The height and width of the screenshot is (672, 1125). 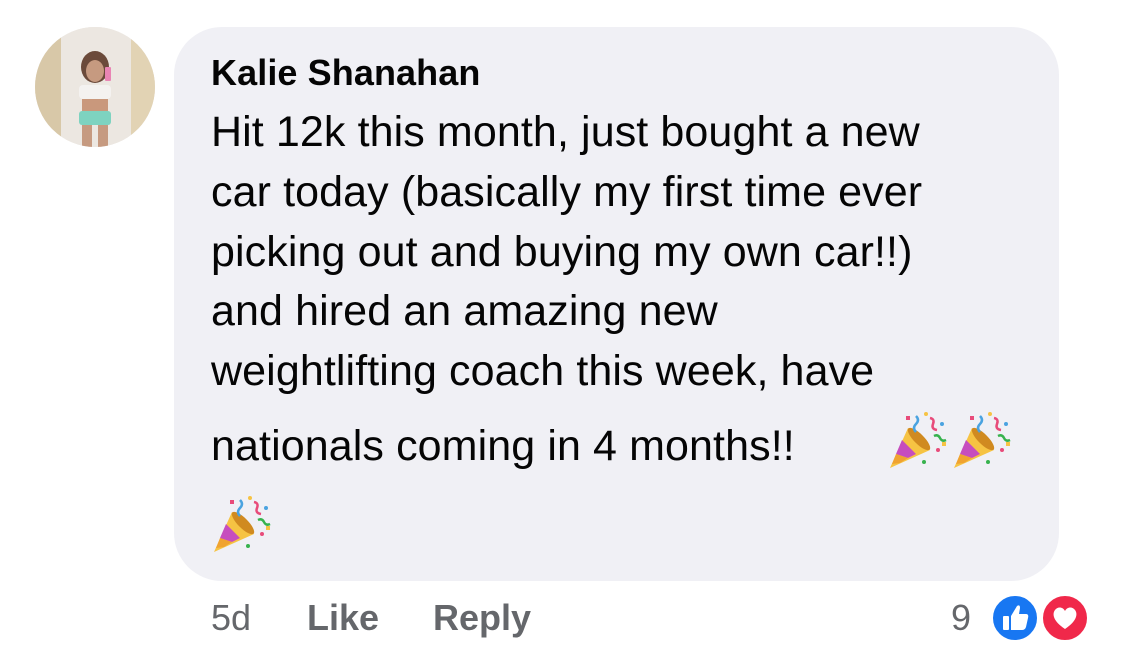 I want to click on comment-text-line: picking out and buying my own car!!), so click(x=562, y=252).